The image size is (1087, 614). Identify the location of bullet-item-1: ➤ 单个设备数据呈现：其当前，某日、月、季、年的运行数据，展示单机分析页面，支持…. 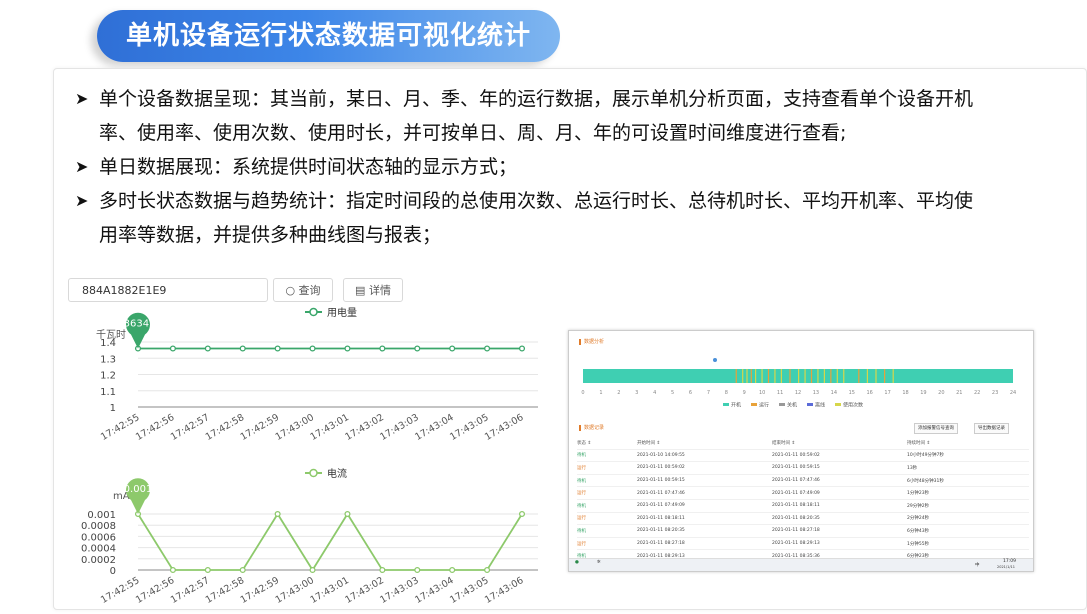
(570, 99).